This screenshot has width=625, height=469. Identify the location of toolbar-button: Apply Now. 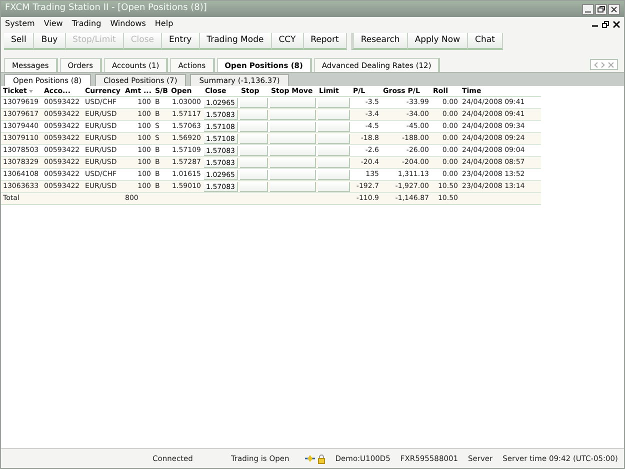
(438, 41).